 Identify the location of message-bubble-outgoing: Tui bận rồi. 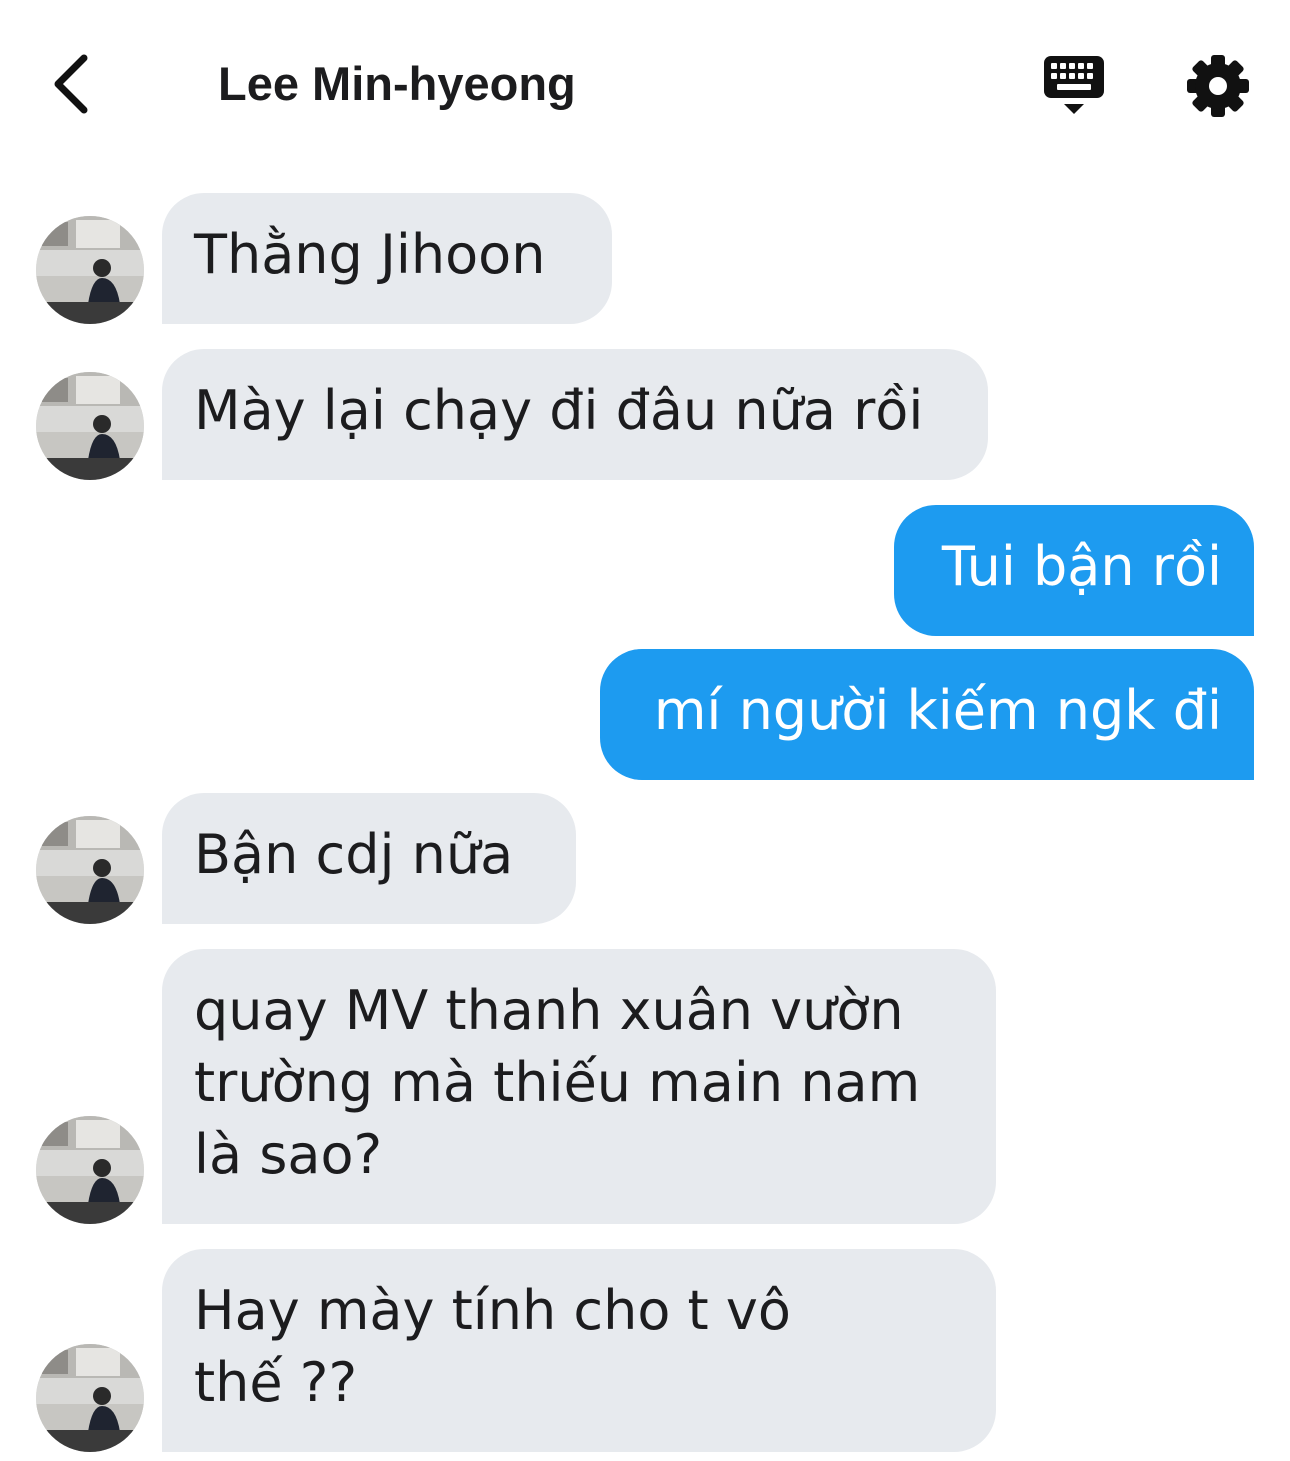
(1074, 570).